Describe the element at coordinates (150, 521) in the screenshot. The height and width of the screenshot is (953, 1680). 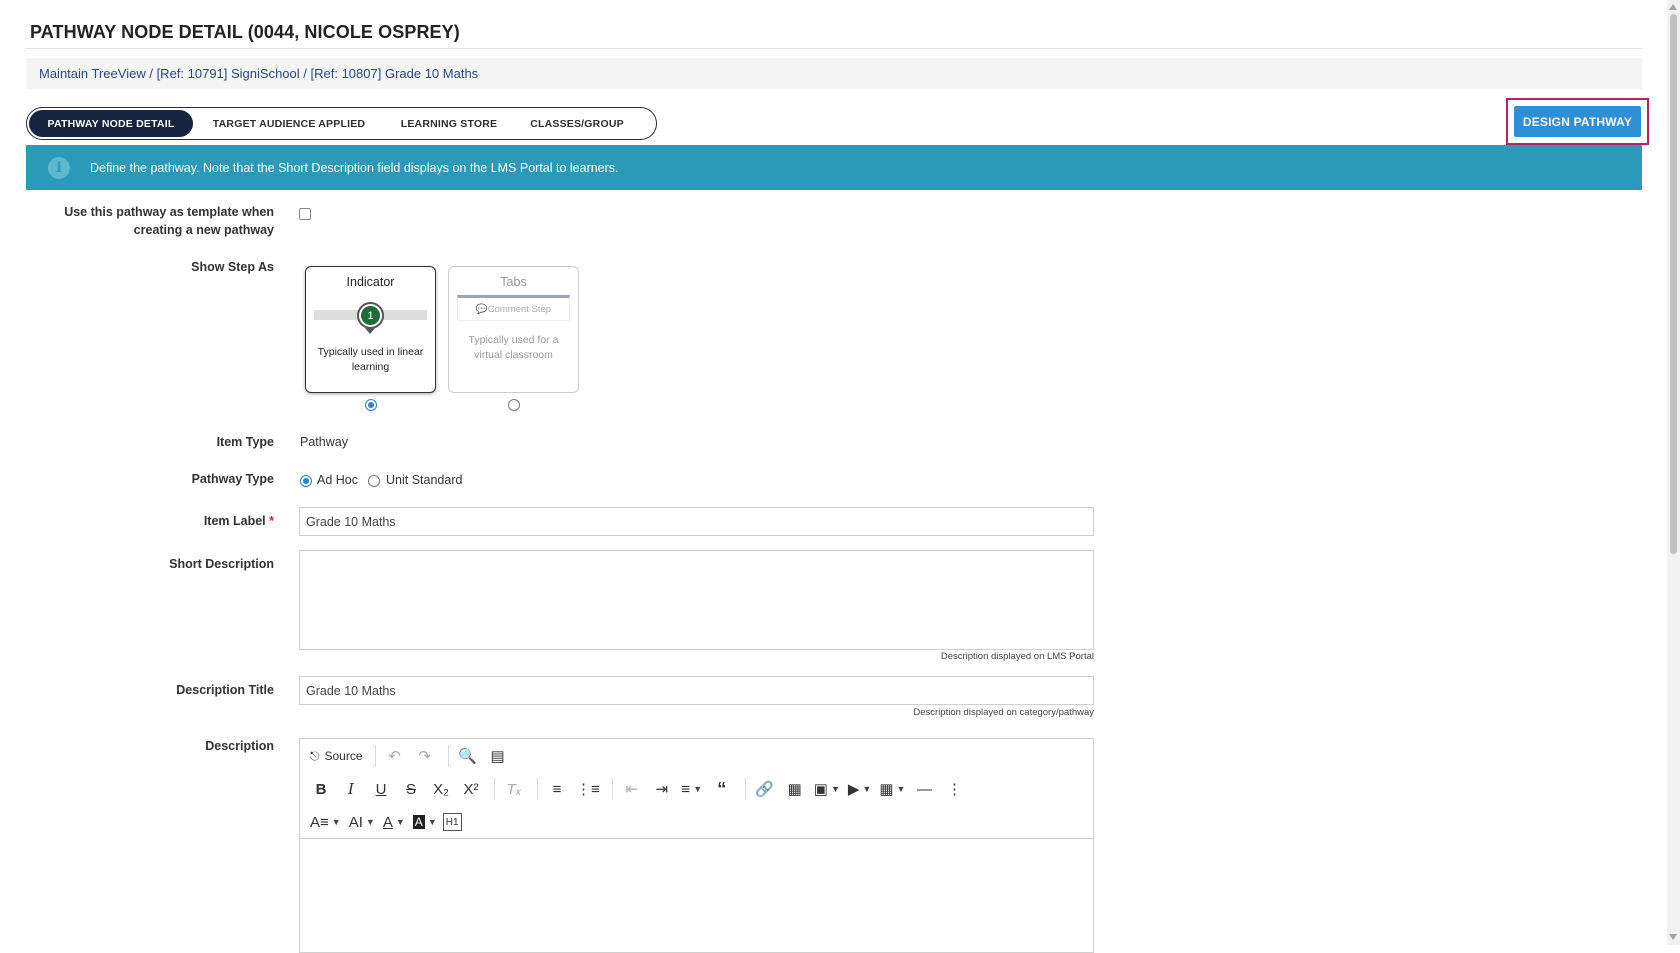
I see `item-label-label: Item Label *` at that location.